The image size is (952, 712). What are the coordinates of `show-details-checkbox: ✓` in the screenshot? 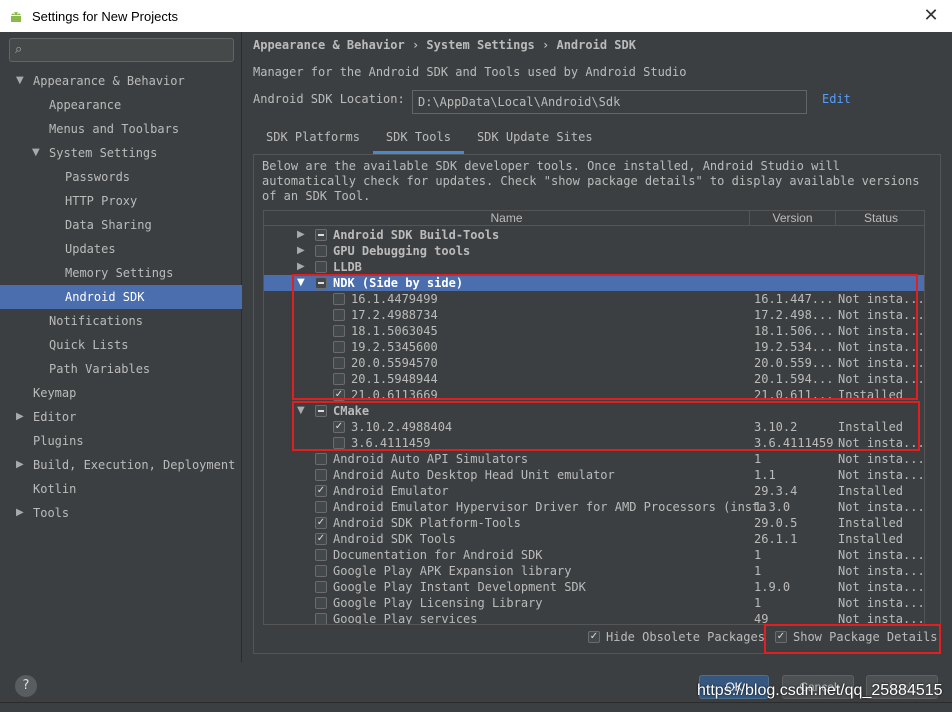 It's located at (781, 637).